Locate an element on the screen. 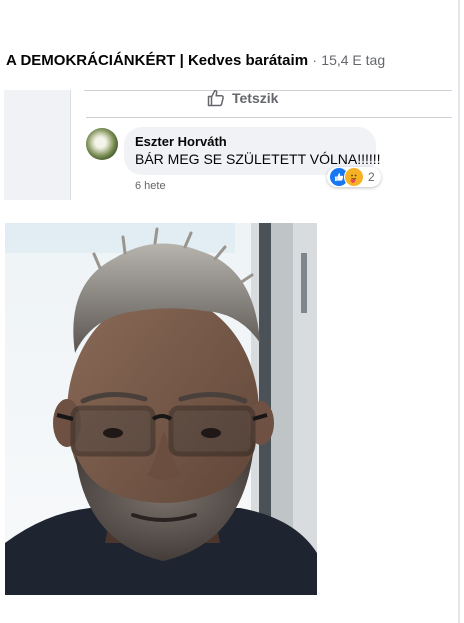 This screenshot has height=623, width=464. like-button: Tetszik is located at coordinates (242, 98).